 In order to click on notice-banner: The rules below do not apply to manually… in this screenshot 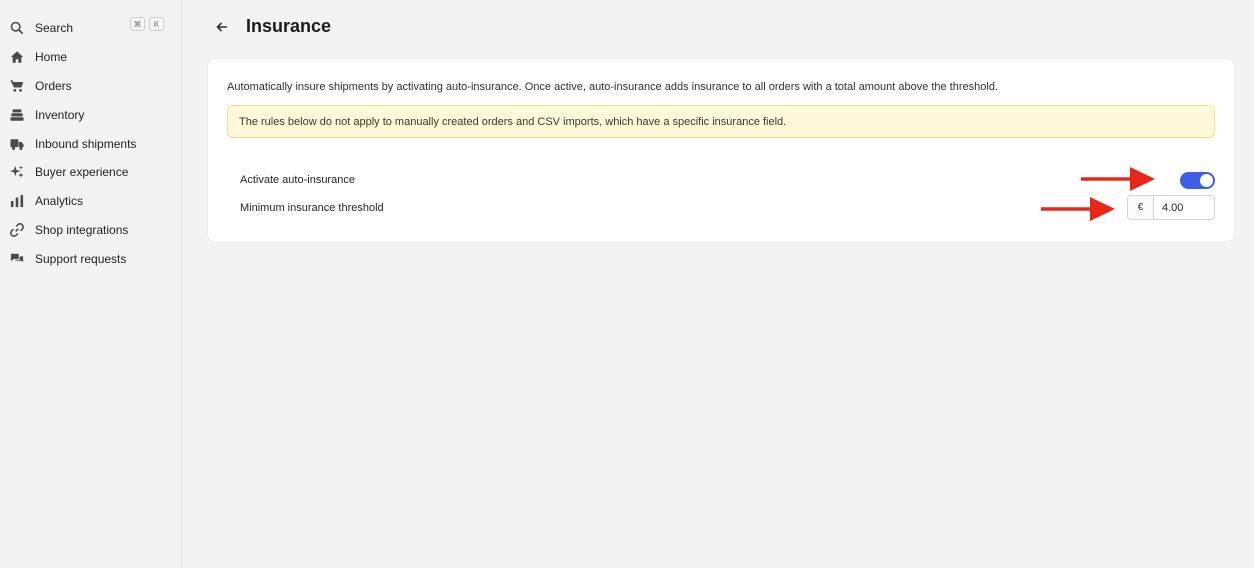, I will do `click(721, 121)`.